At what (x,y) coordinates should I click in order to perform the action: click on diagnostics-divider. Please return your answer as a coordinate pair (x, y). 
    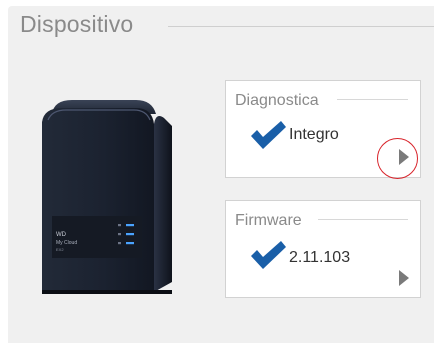
    Looking at the image, I should click on (372, 99).